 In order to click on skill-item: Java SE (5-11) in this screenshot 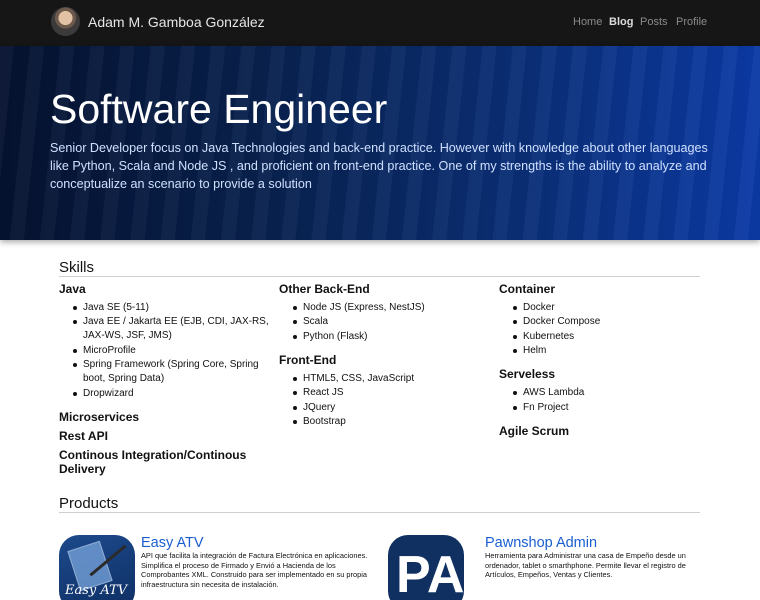, I will do `click(116, 307)`.